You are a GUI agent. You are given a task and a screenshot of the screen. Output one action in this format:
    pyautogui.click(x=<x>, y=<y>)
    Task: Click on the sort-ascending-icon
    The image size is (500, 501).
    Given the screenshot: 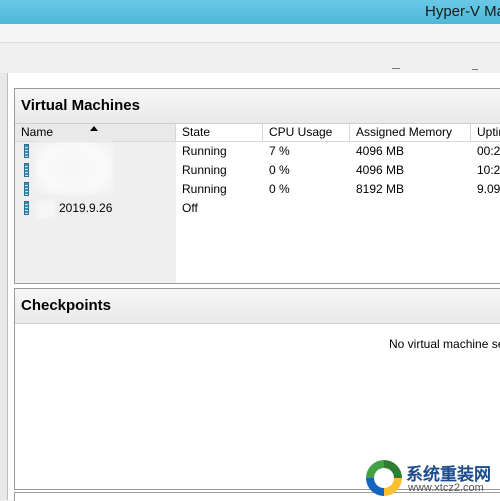 What is the action you would take?
    pyautogui.click(x=94, y=128)
    